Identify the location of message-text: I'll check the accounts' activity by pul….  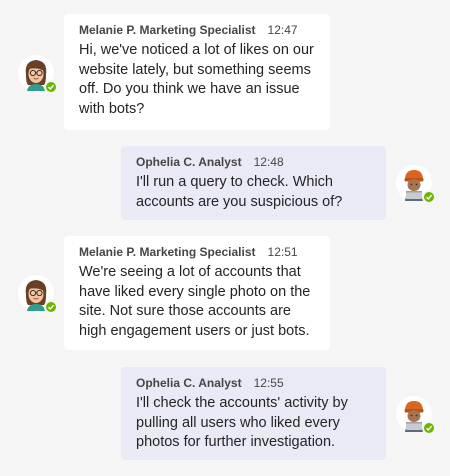
(242, 423).